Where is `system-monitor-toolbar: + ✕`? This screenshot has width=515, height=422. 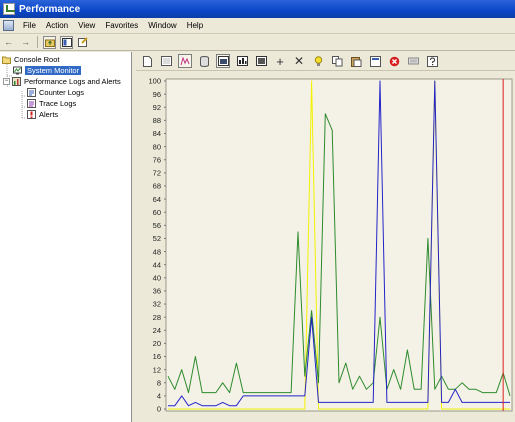
system-monitor-toolbar: + ✕ is located at coordinates (325, 61).